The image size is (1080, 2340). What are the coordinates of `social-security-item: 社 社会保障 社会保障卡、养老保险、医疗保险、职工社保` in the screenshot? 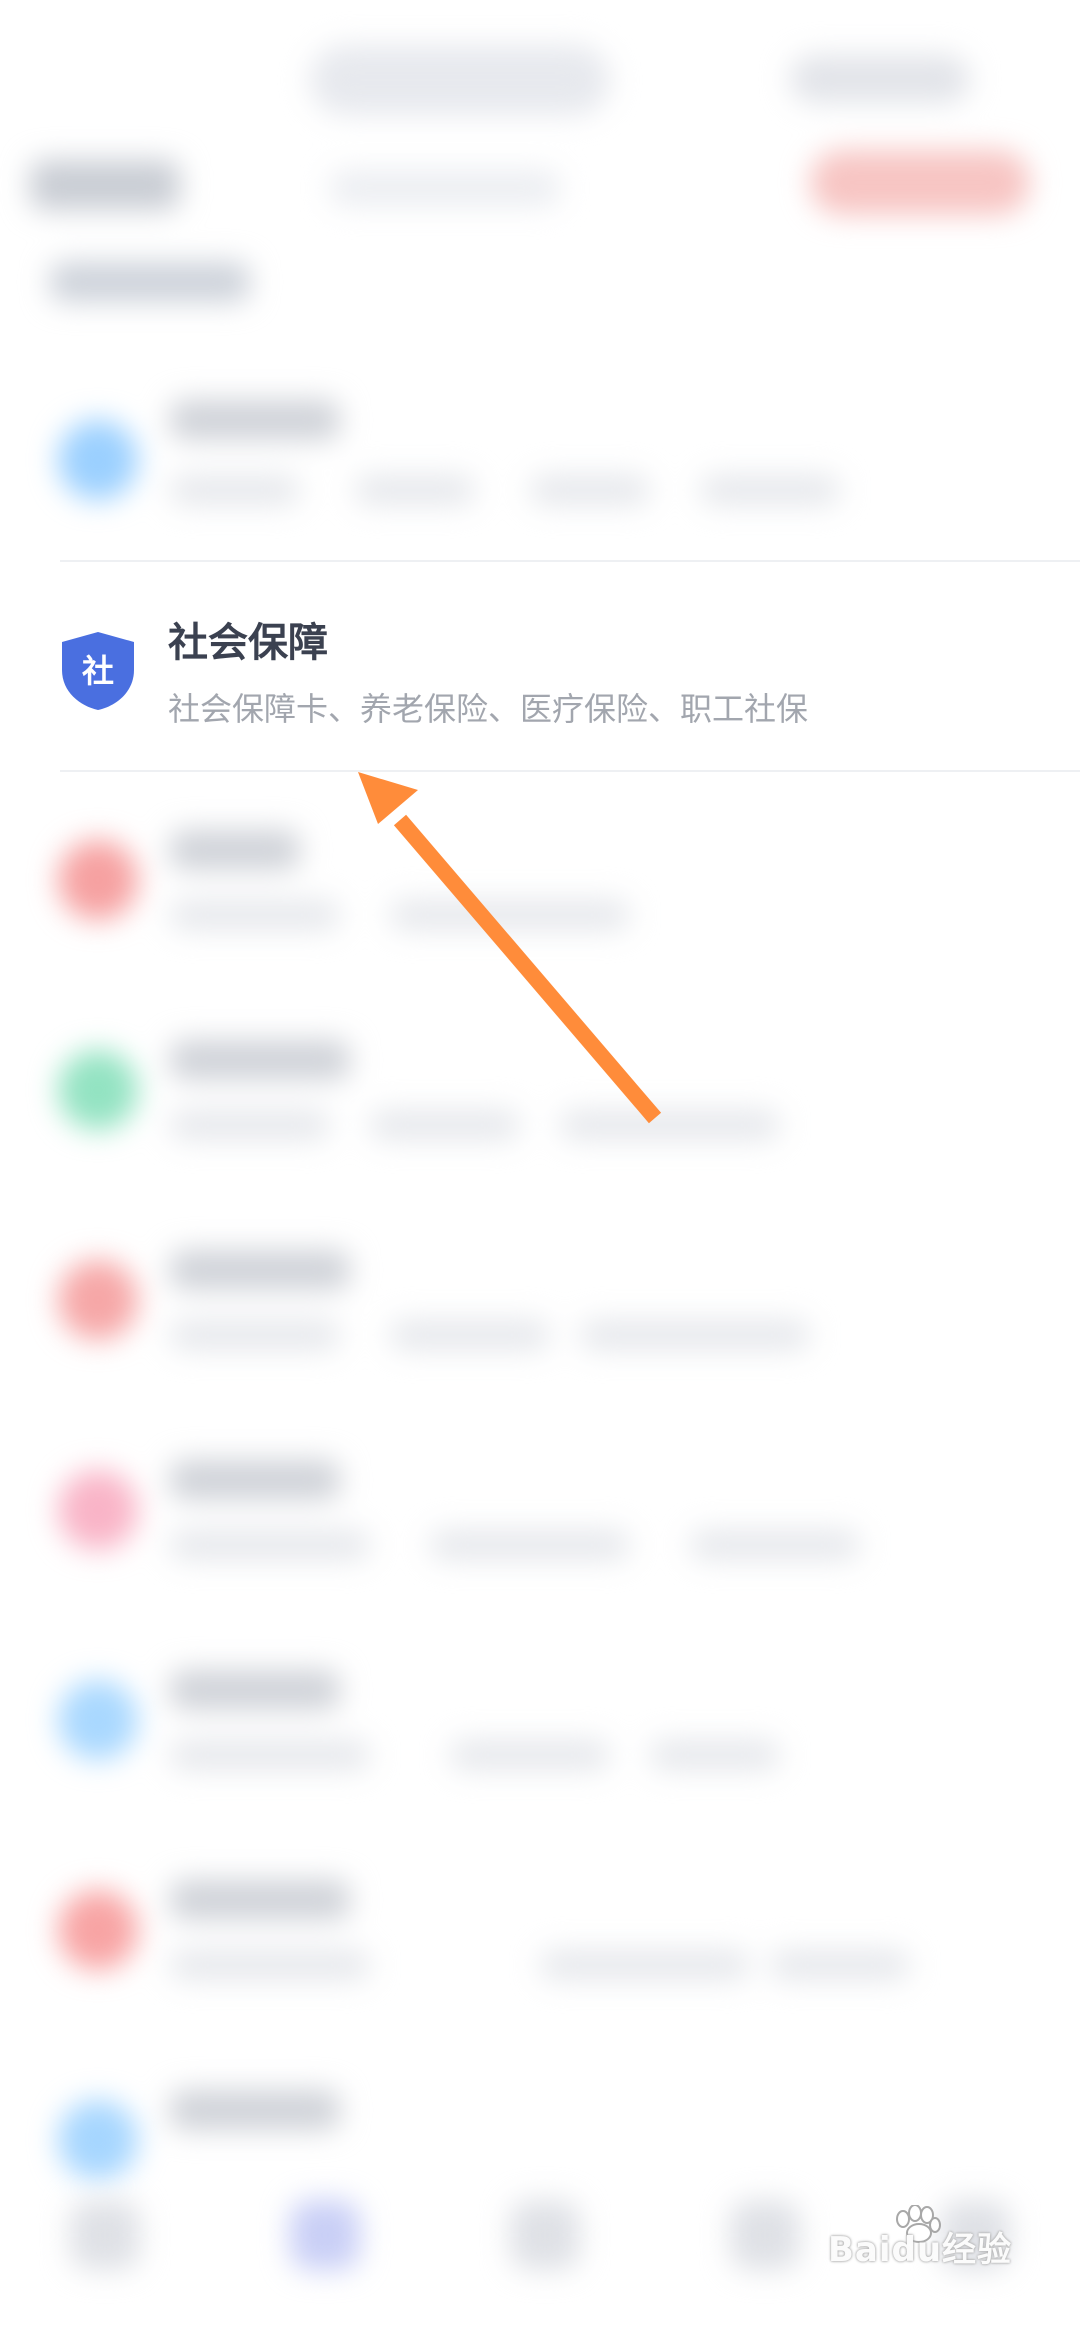 It's located at (570, 666).